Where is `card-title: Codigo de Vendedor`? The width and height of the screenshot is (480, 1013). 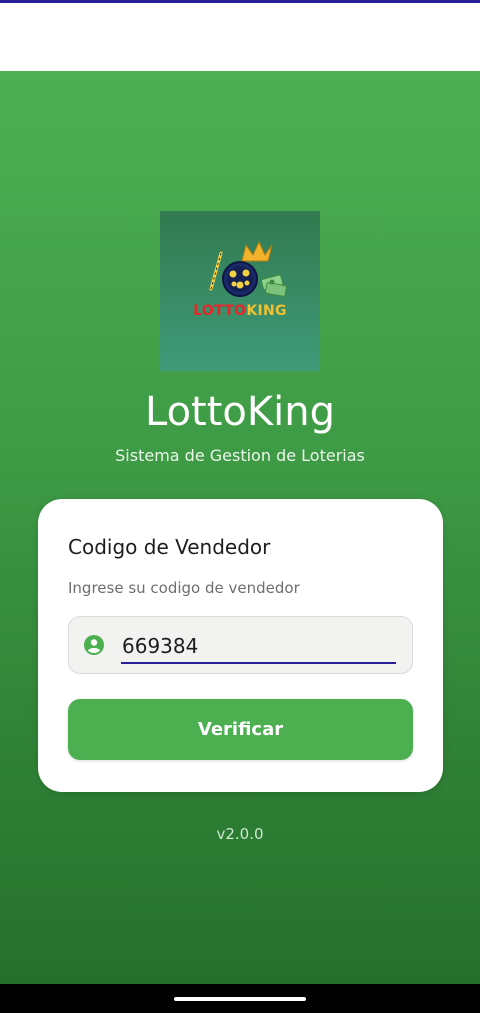 card-title: Codigo de Vendedor is located at coordinates (169, 547).